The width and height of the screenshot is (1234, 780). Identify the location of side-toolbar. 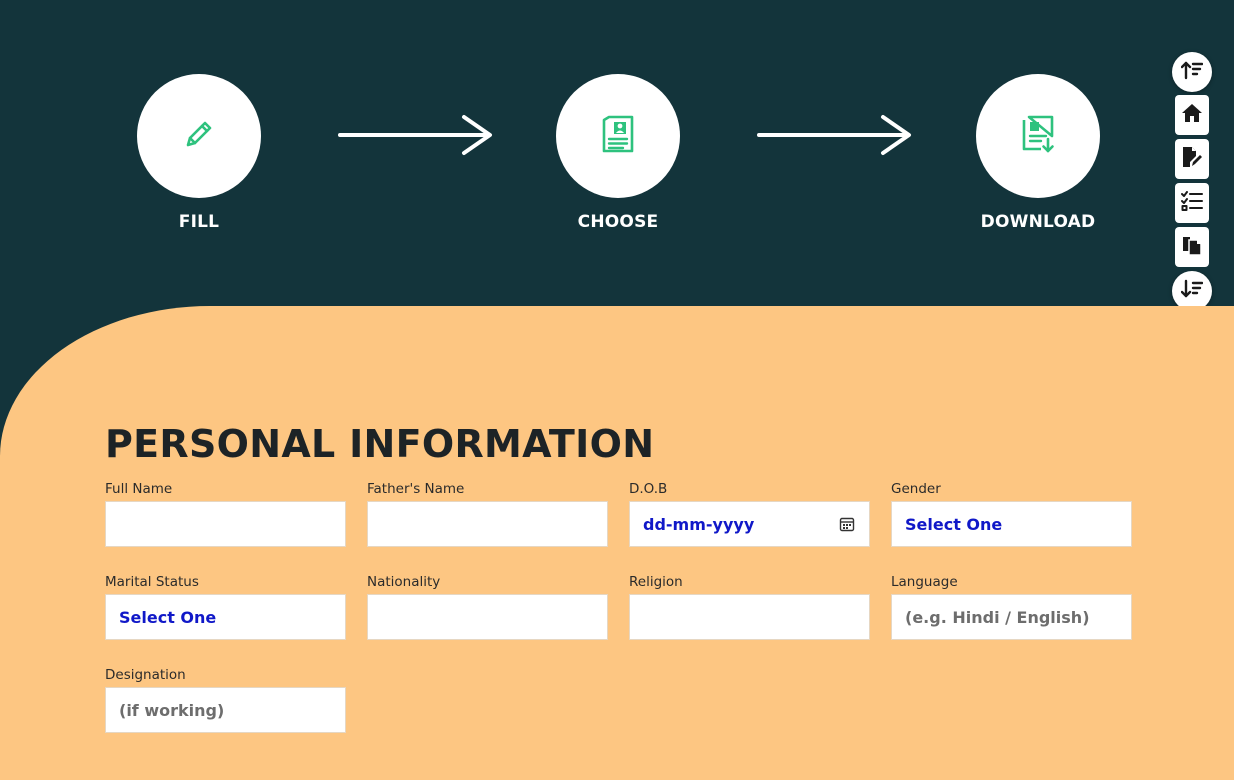
(1192, 181).